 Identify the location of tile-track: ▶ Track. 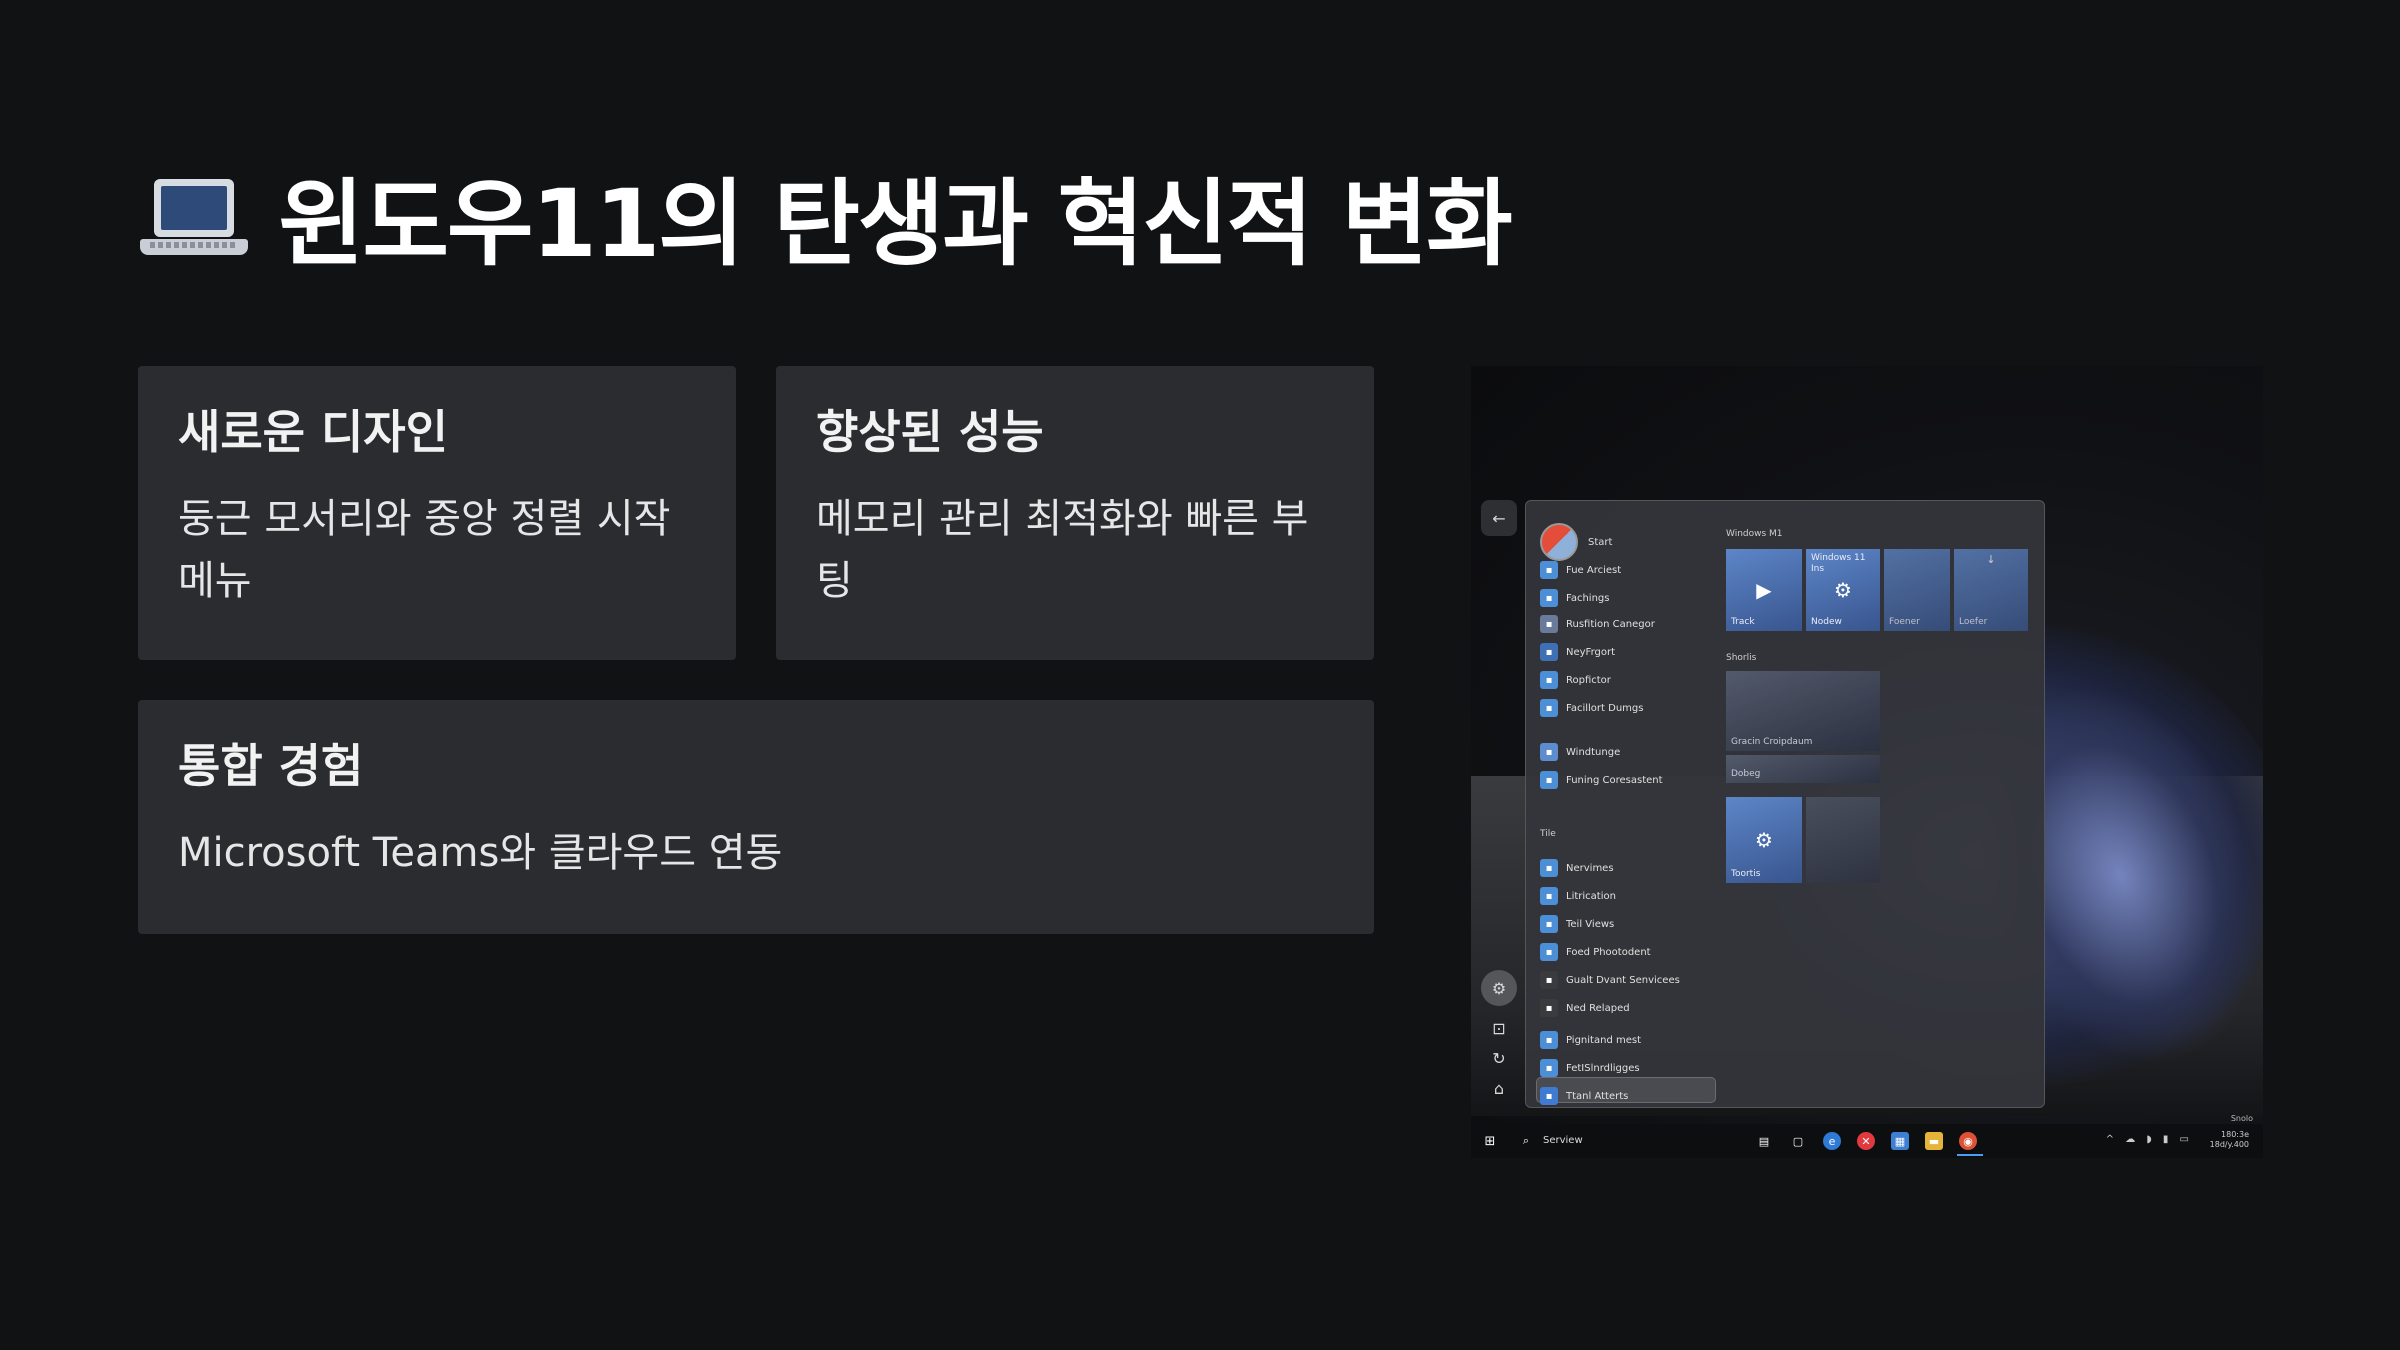
(1764, 590).